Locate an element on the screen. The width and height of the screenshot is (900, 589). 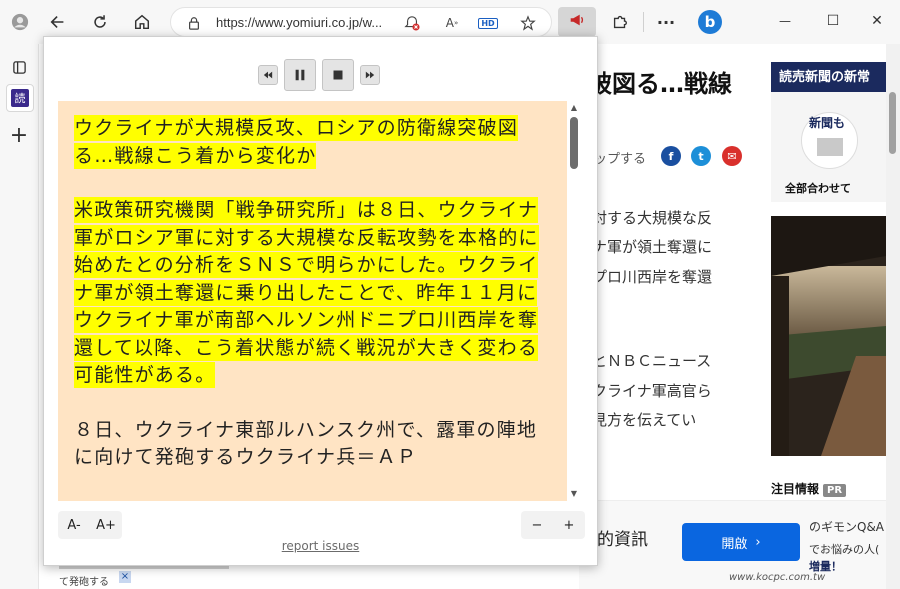
paragraph: ８日、ウクライナ東部ルハンスク州で、露軍の陣地に向けて発砲するウクライナ兵＝ＡＰ is located at coordinates (306, 443).